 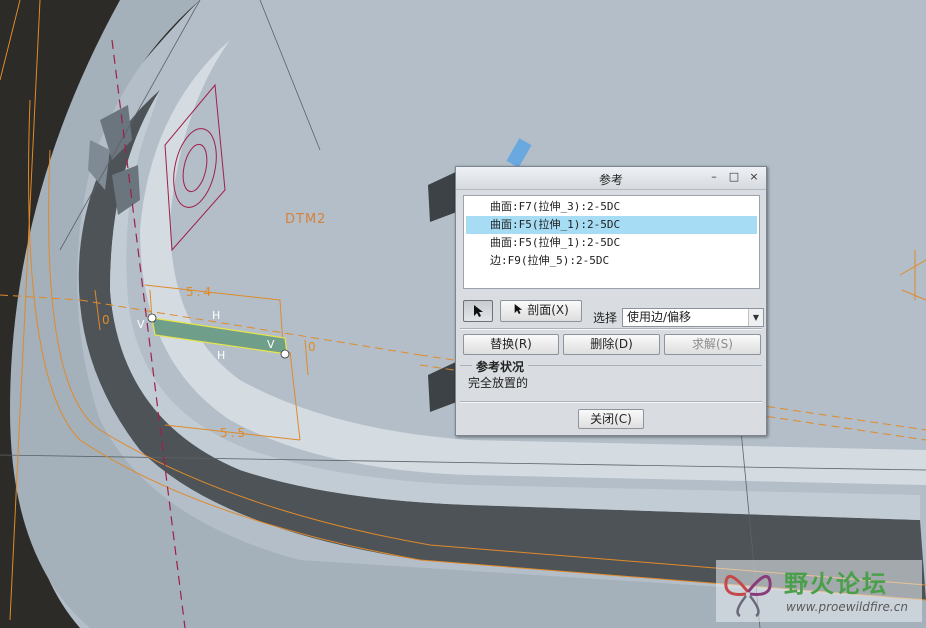 What do you see at coordinates (611, 344) in the screenshot?
I see `delete-button: 删除(D)` at bounding box center [611, 344].